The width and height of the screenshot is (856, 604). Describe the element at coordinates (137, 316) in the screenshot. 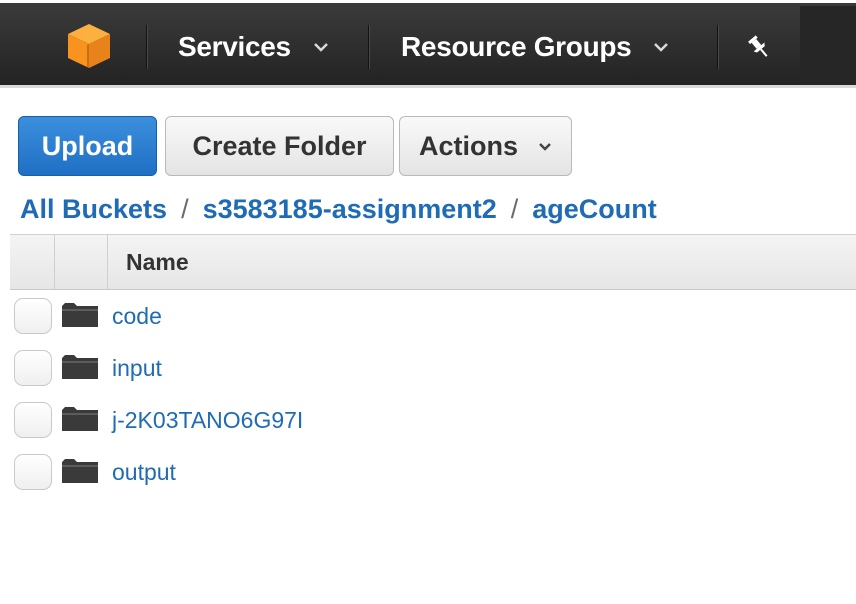

I see `folder-link-code: code` at that location.